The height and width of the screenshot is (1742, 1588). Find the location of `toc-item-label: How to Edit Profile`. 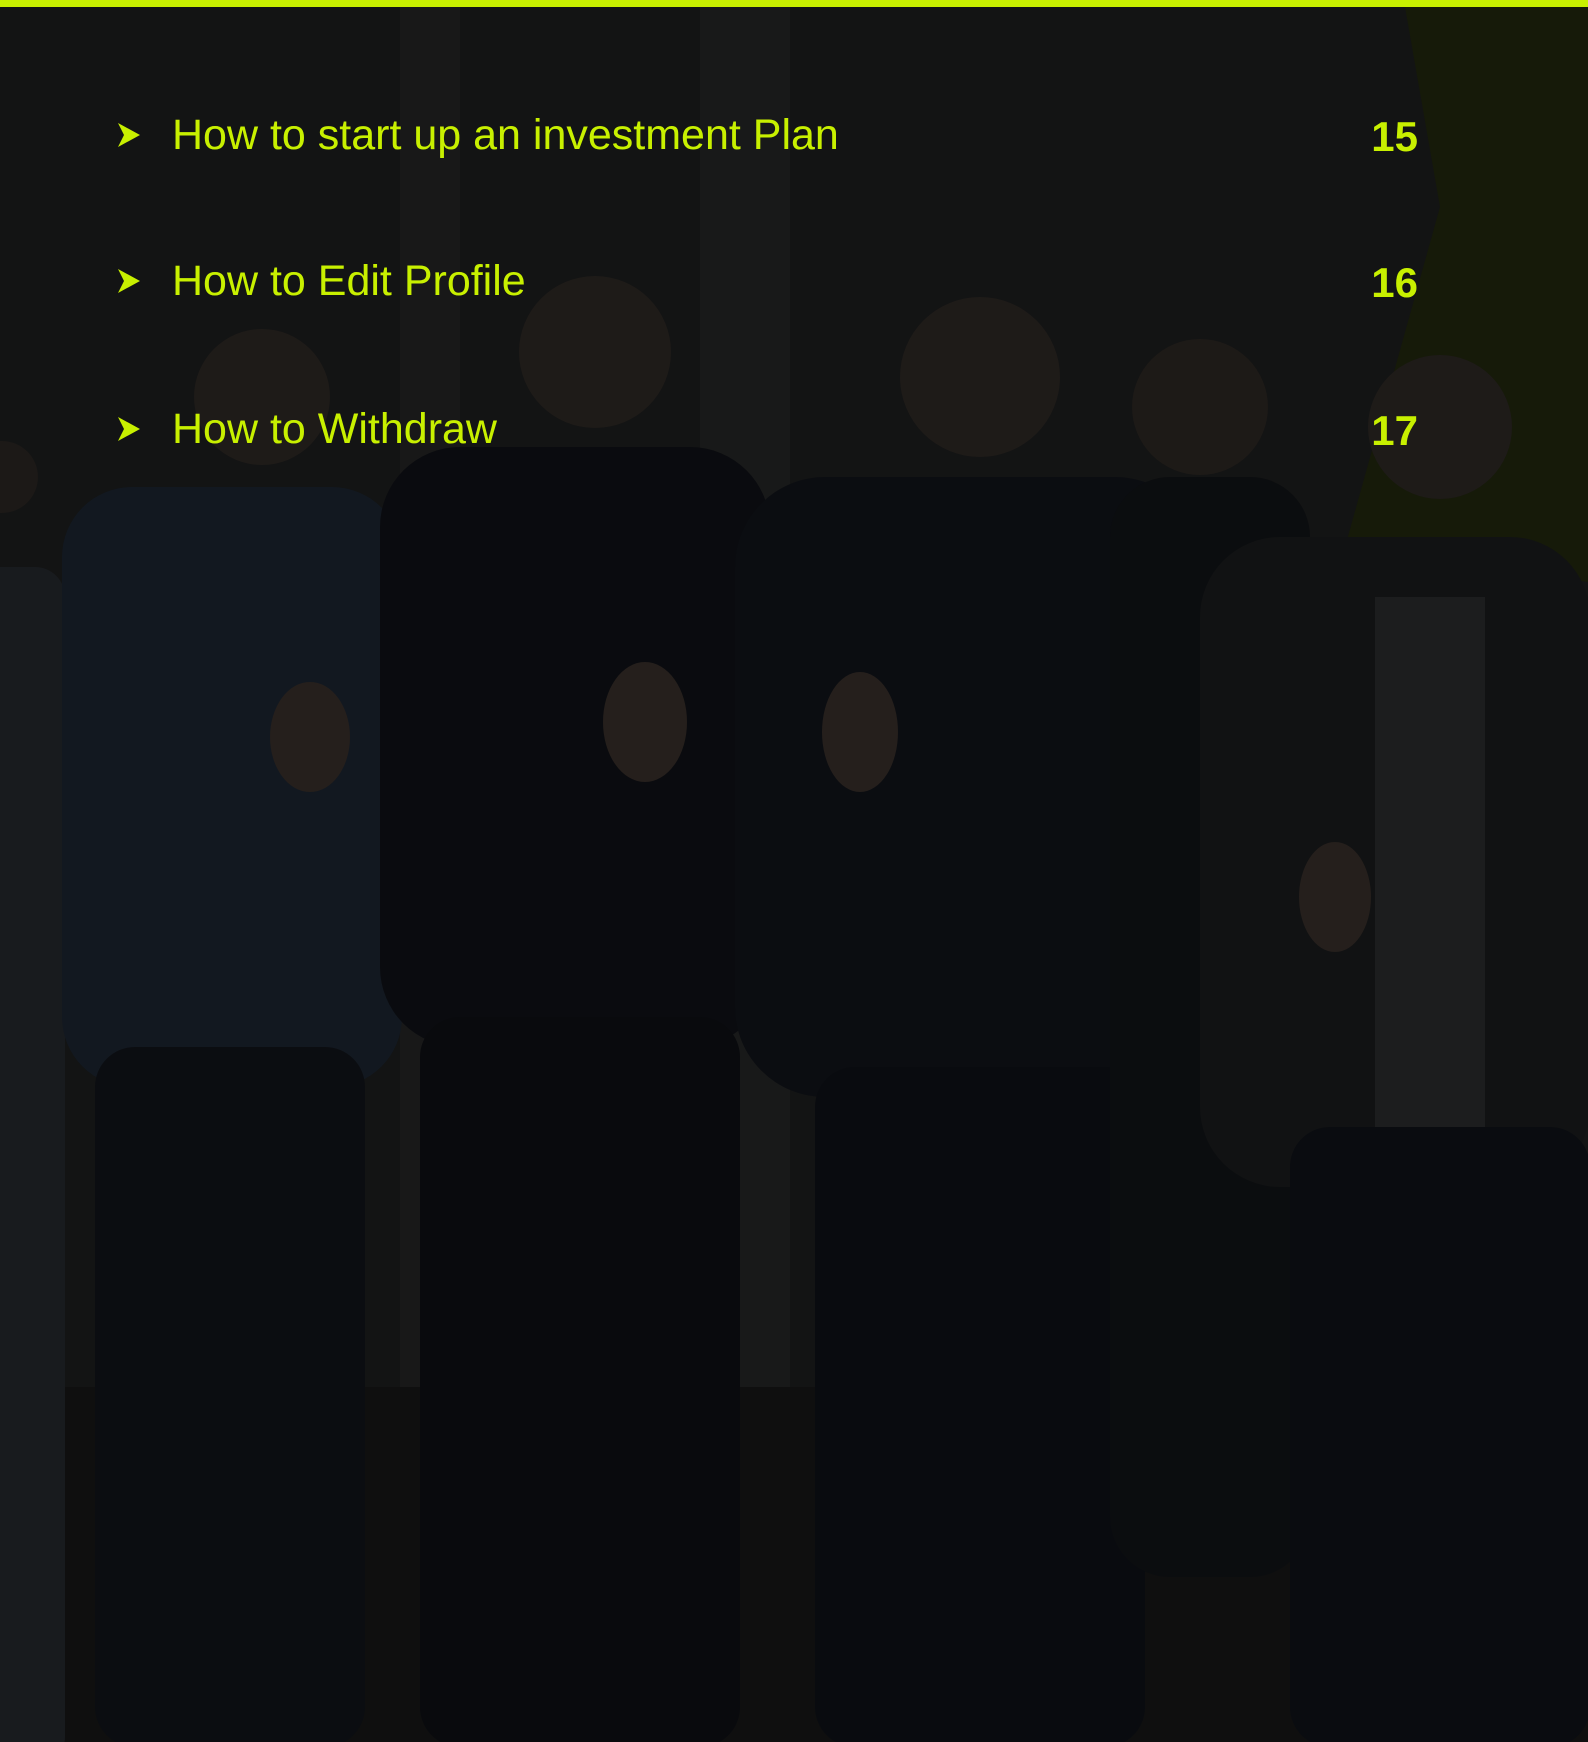

toc-item-label: How to Edit Profile is located at coordinates (349, 281).